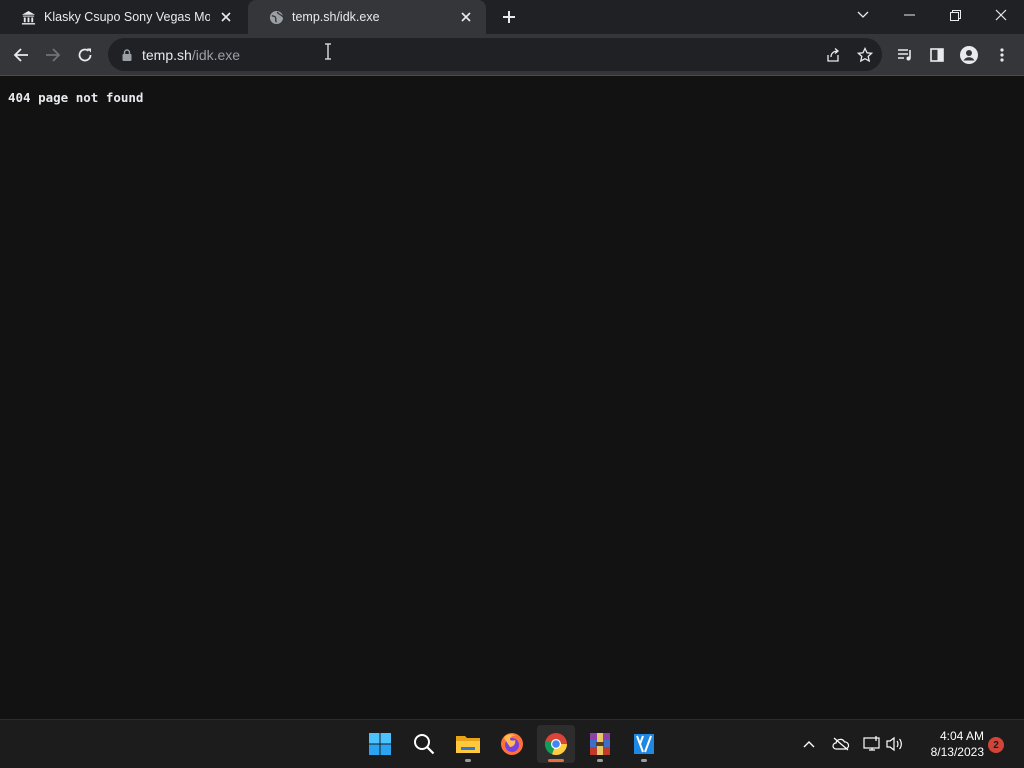 Image resolution: width=1024 pixels, height=768 pixels. What do you see at coordinates (895, 744) in the screenshot?
I see `volume-icon` at bounding box center [895, 744].